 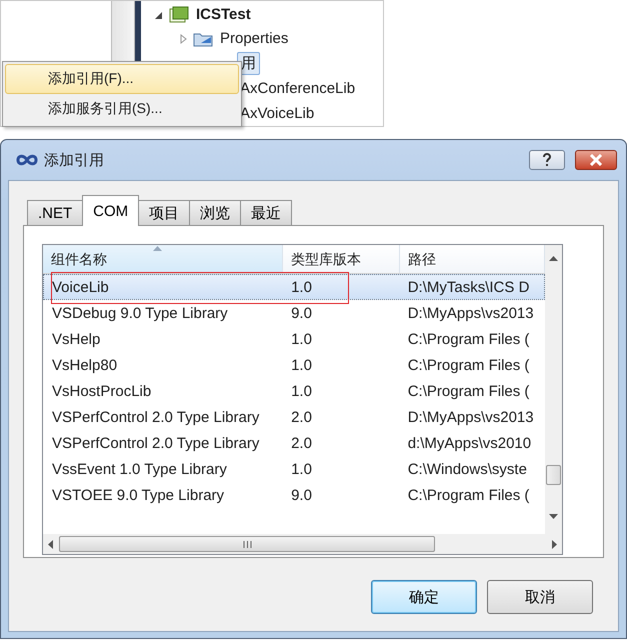 I want to click on table-cell-text: VsHostProcLib, so click(x=101, y=391).